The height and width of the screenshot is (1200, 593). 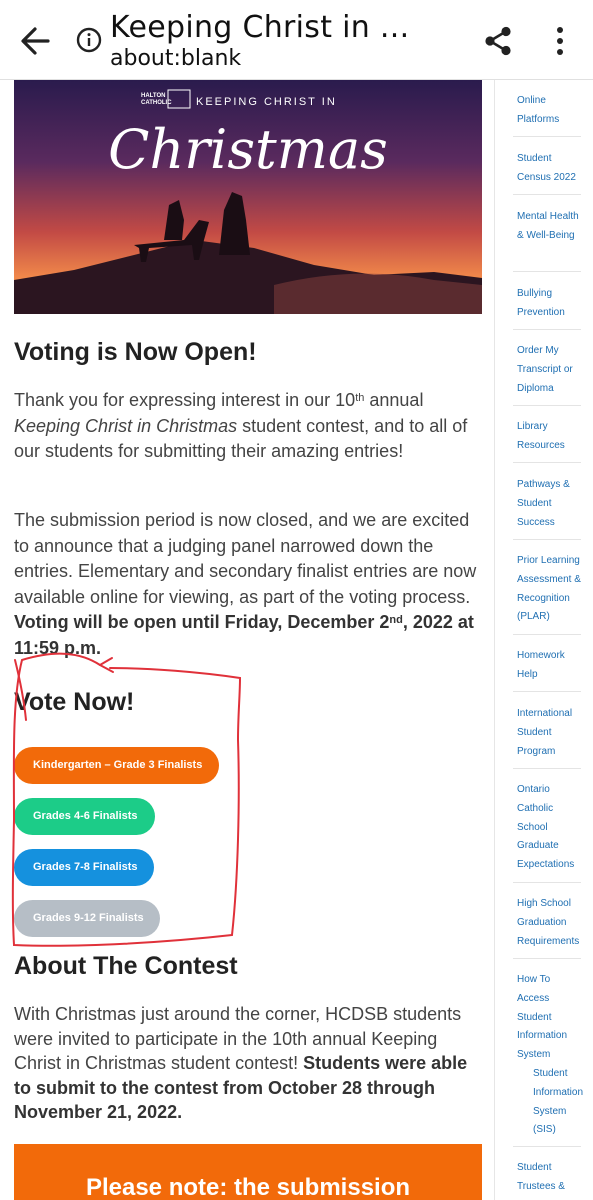 I want to click on vote-now-heading: Vote Now!, so click(x=74, y=702).